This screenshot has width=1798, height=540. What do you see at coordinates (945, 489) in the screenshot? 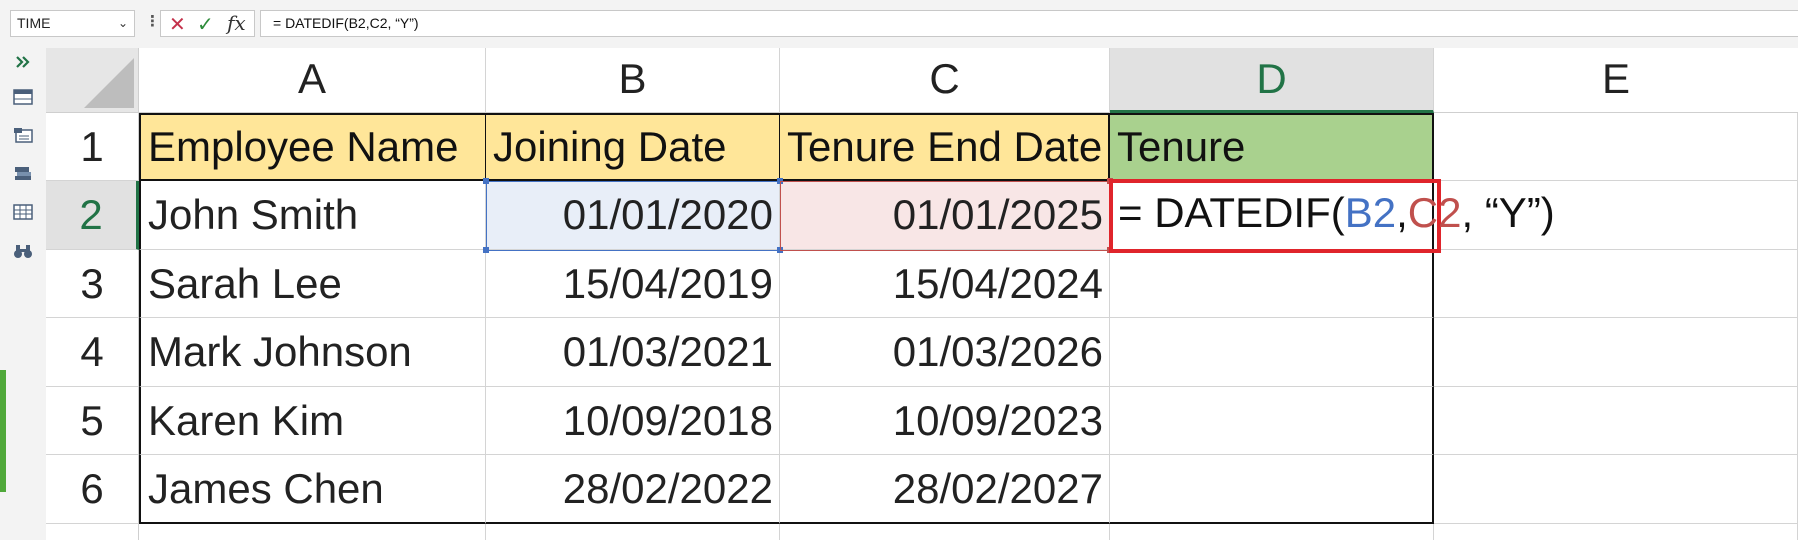
I see `cell-c6: 28/02/2027` at bounding box center [945, 489].